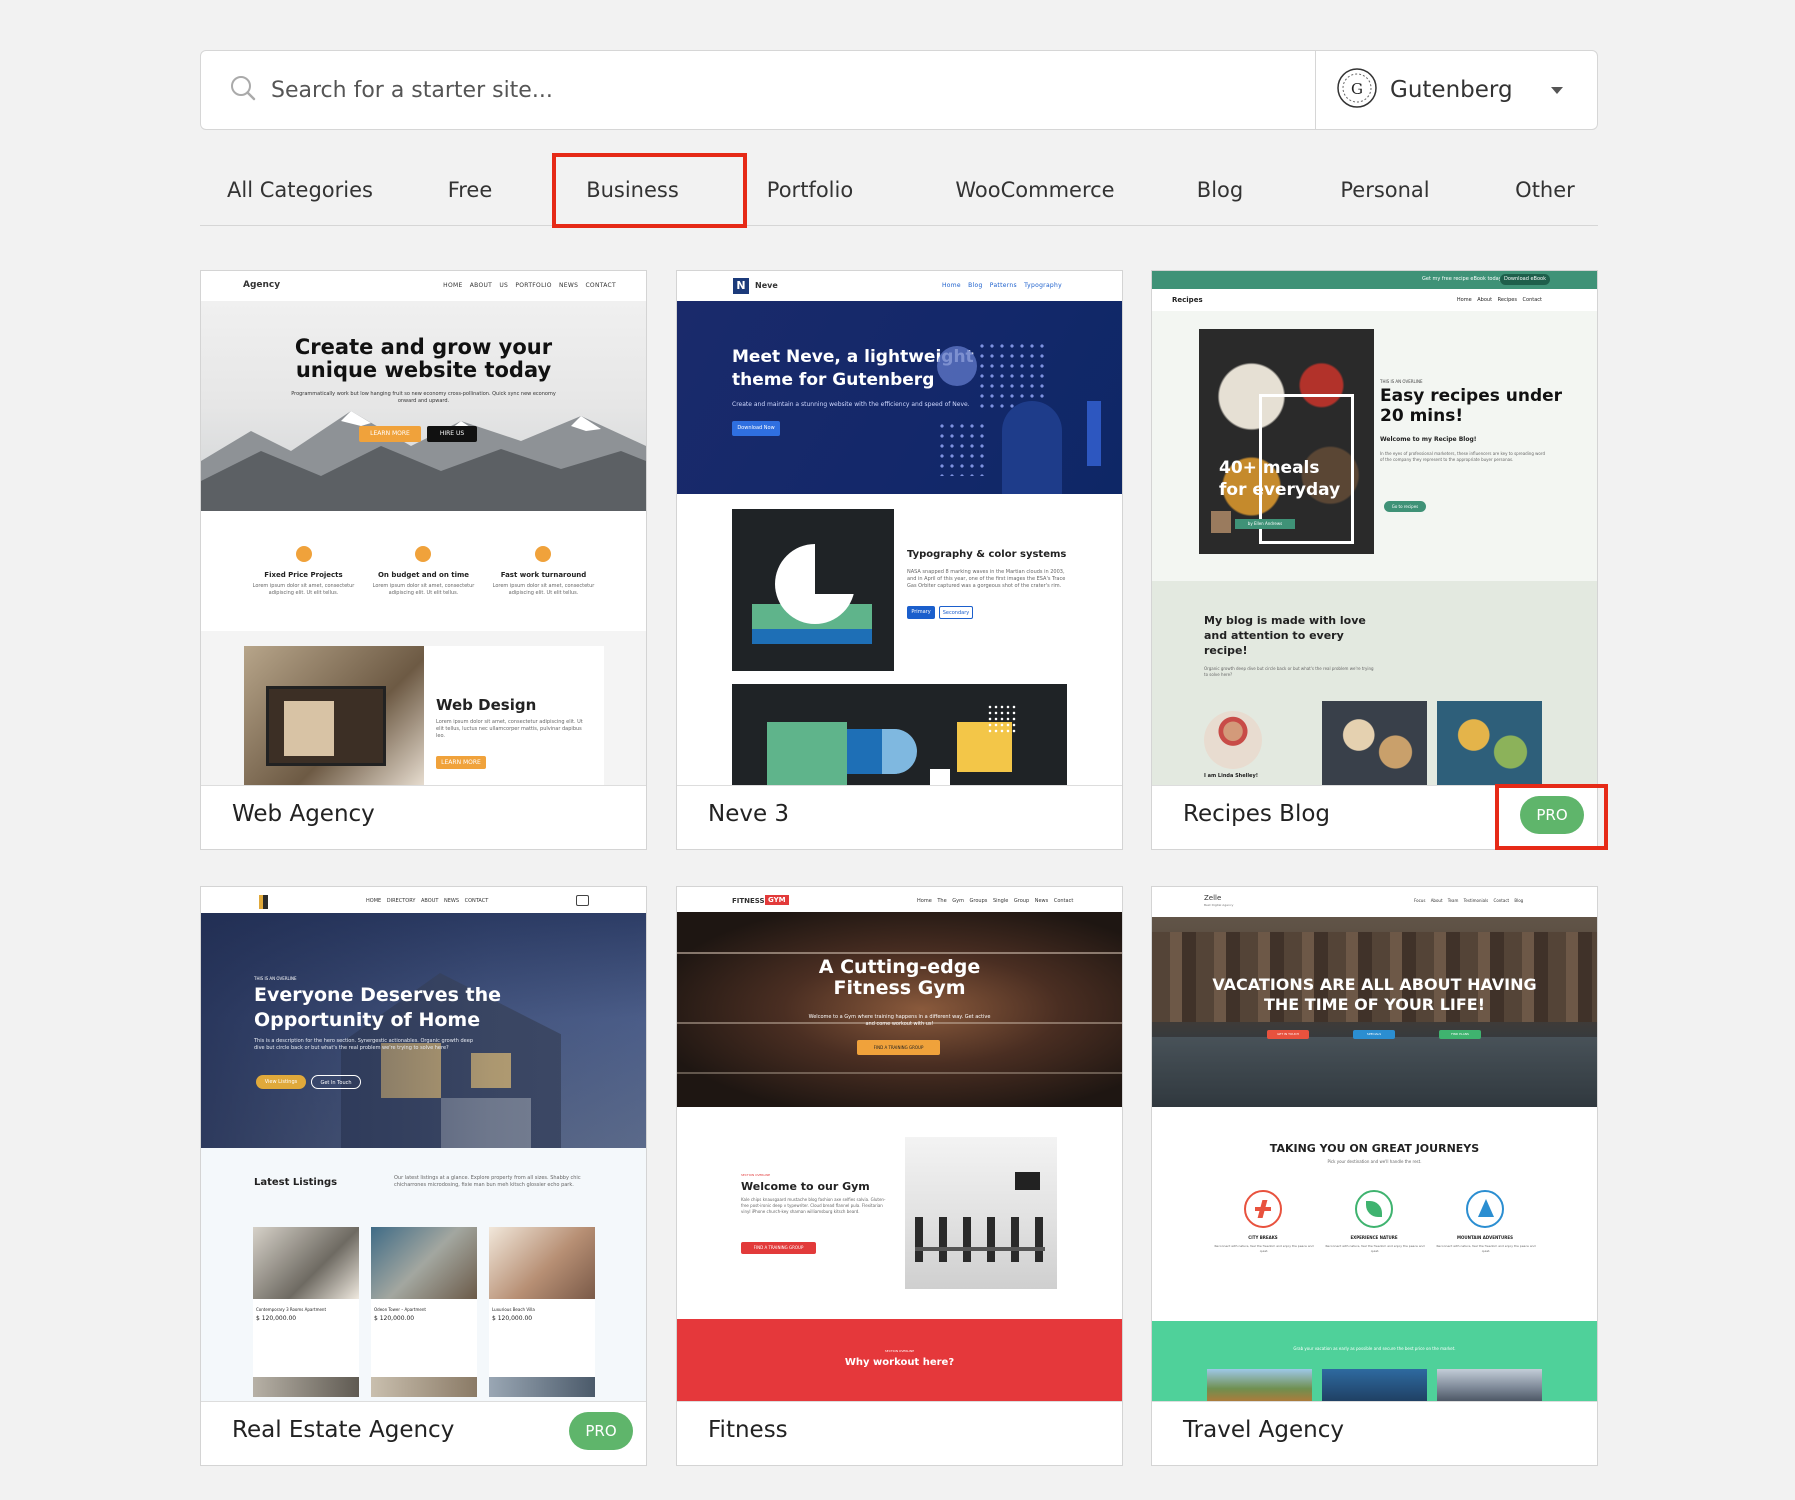 This screenshot has width=1795, height=1500. I want to click on hire-us-button: HIRE US, so click(452, 434).